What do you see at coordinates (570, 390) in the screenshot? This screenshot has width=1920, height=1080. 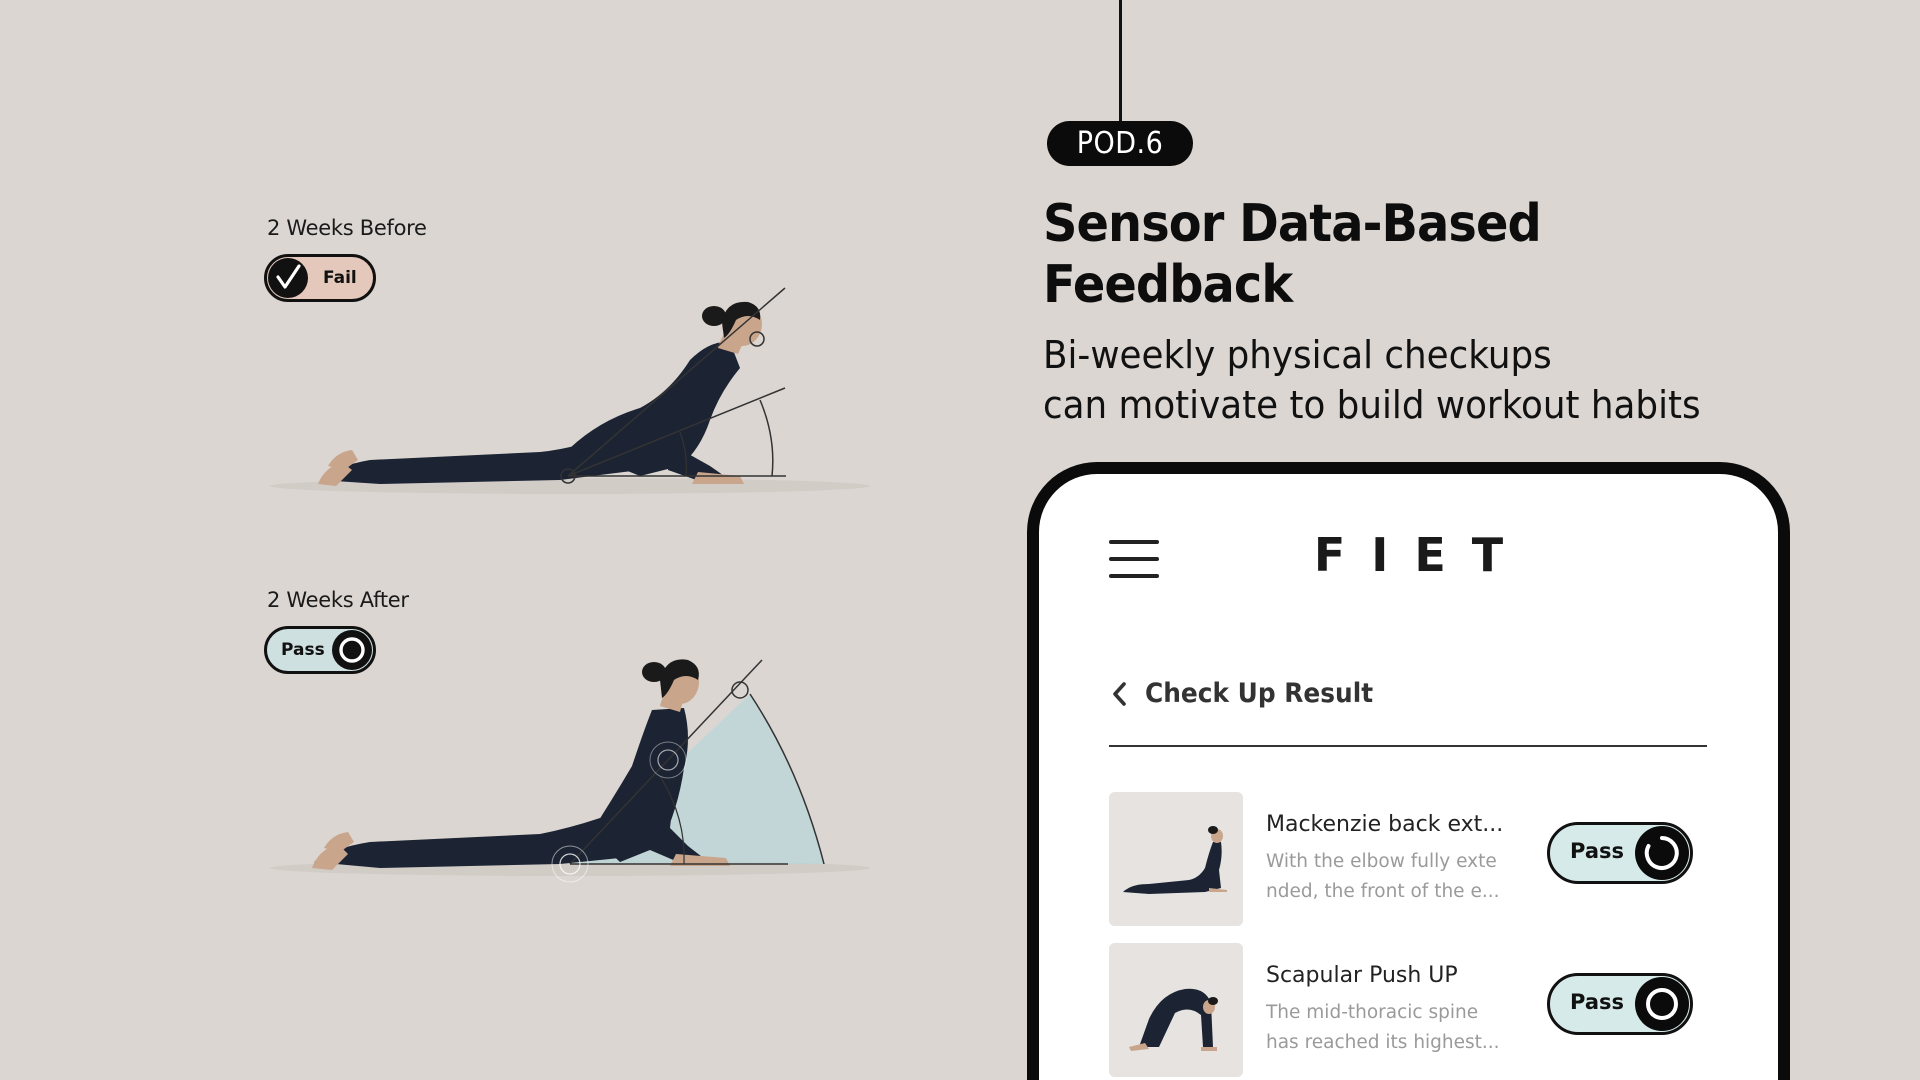 I see `before-pose-illustration` at bounding box center [570, 390].